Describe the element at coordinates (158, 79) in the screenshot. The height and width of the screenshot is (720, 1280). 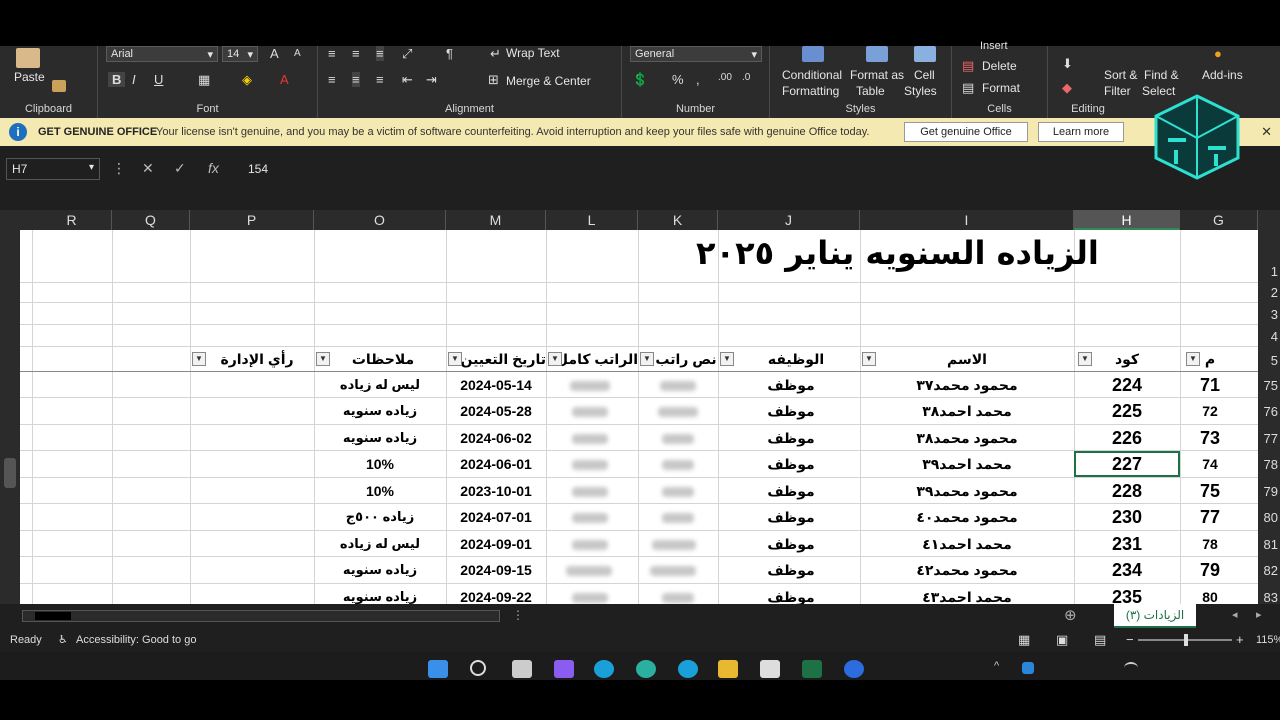
I see `underline-button: U` at that location.